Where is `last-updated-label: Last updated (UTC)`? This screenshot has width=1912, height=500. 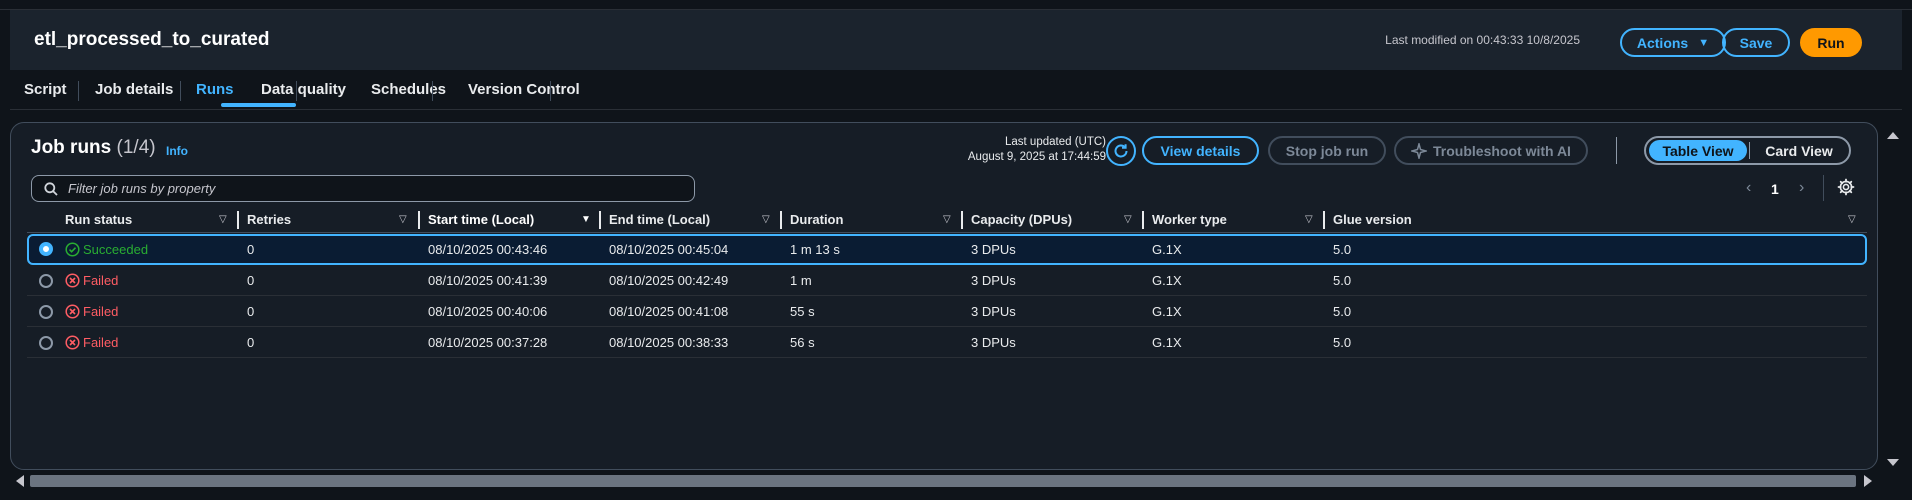
last-updated-label: Last updated (UTC) is located at coordinates (1055, 142).